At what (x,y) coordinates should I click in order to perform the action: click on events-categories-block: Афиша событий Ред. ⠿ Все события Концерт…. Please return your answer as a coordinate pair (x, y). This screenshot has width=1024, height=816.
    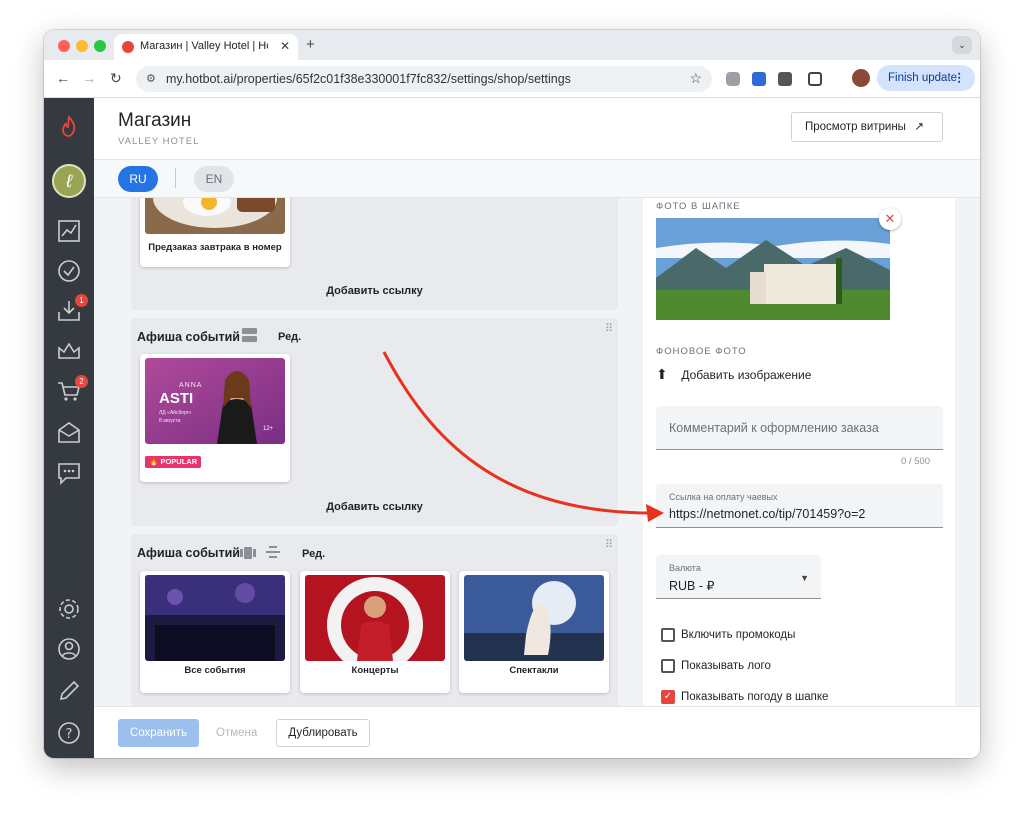
    Looking at the image, I should click on (374, 620).